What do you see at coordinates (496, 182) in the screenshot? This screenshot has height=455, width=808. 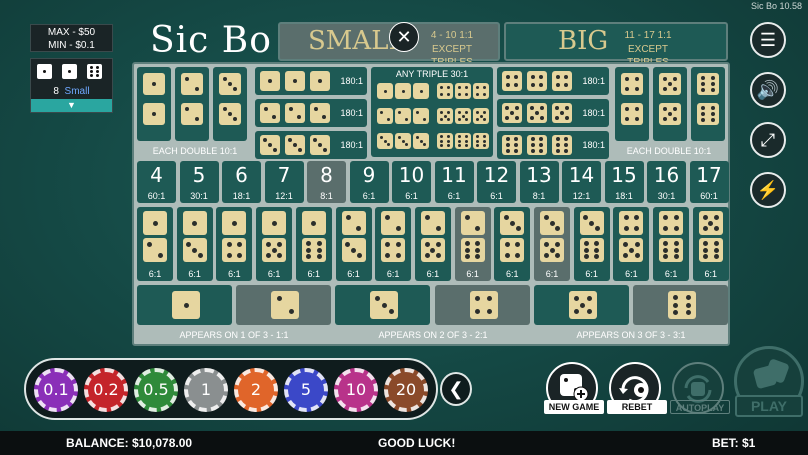 I see `total-bet-12: 12 6:1` at bounding box center [496, 182].